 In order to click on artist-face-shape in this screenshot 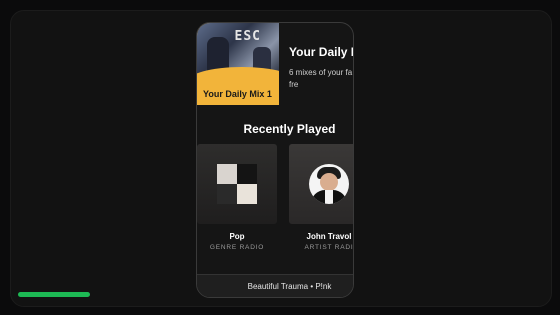, I will do `click(329, 182)`.